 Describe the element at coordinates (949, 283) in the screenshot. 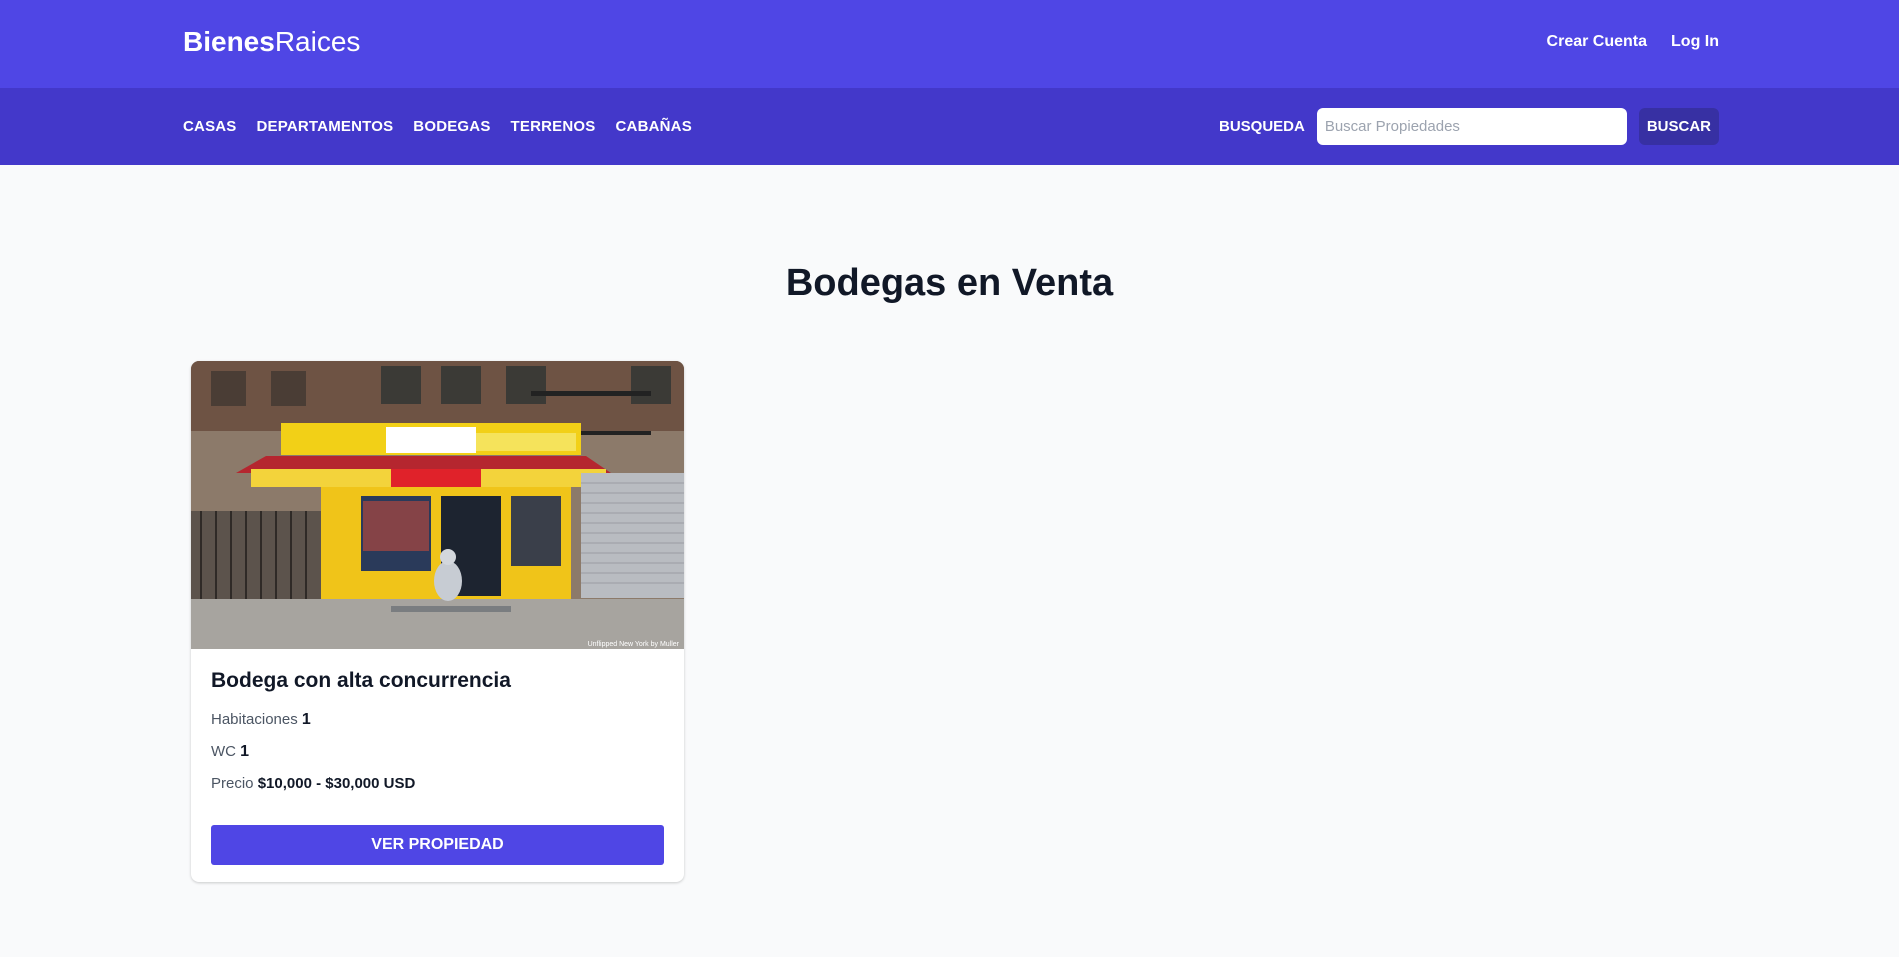

I see `page-title: Bodegas en Venta` at that location.